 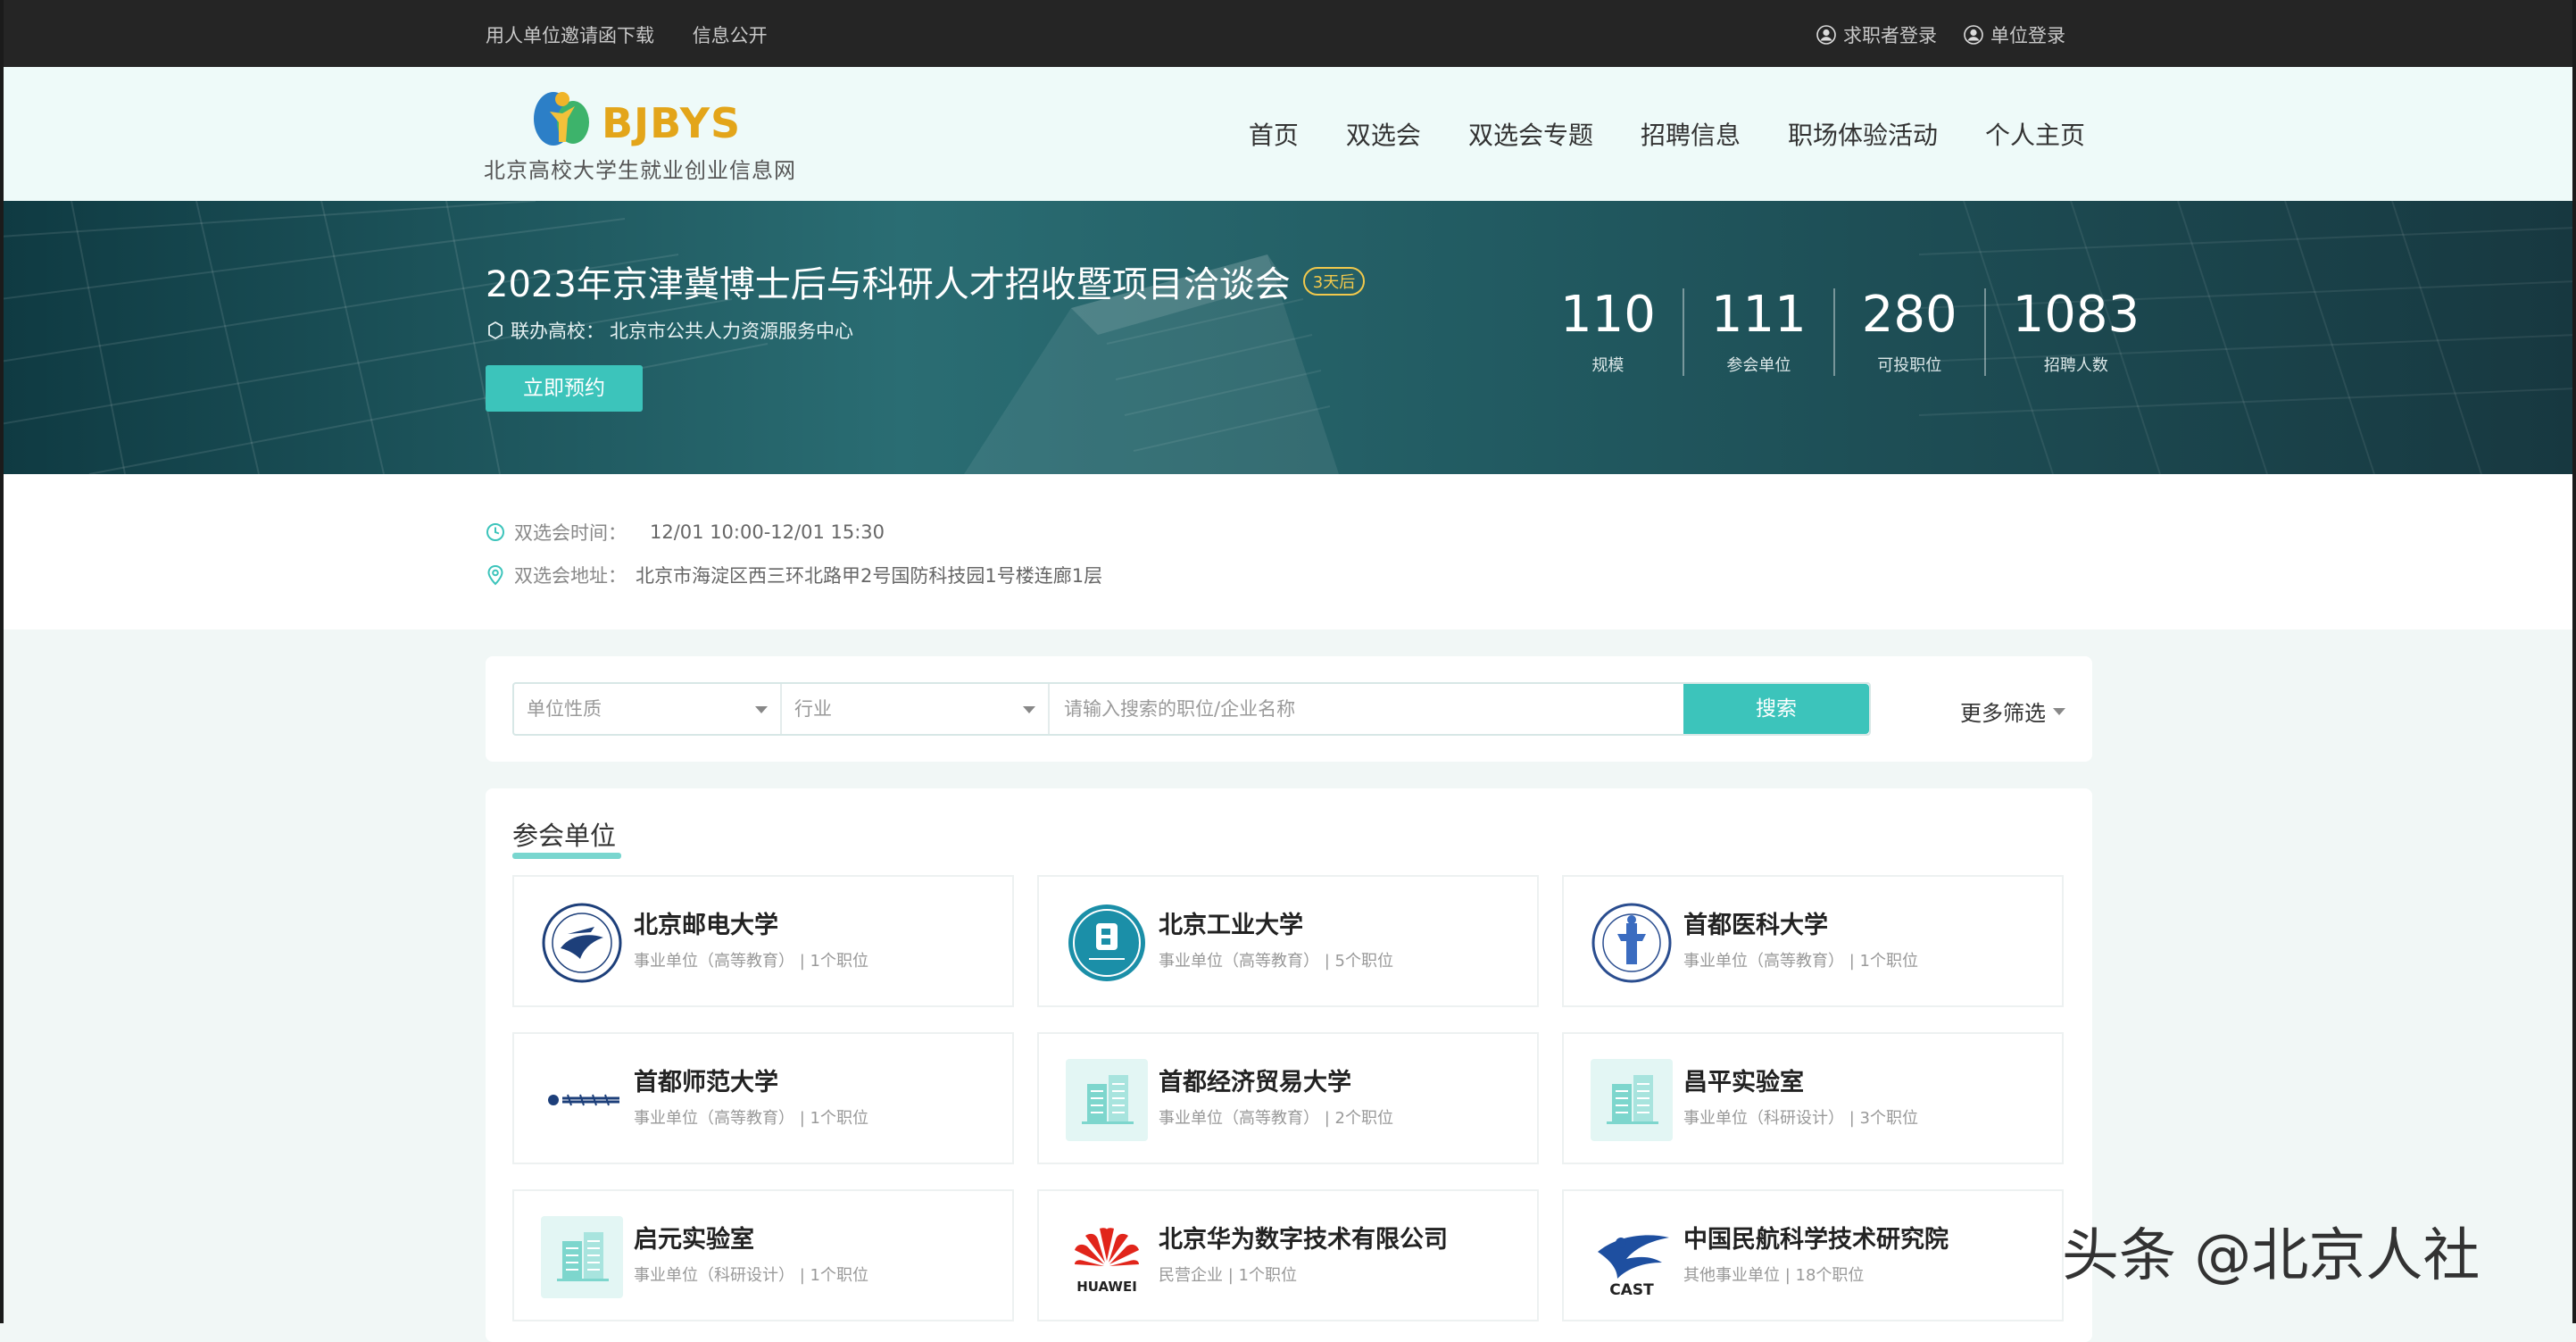 I want to click on event-title-text: 2023年京津冀博士后与科研人才招收暨项目洽谈会, so click(x=888, y=284).